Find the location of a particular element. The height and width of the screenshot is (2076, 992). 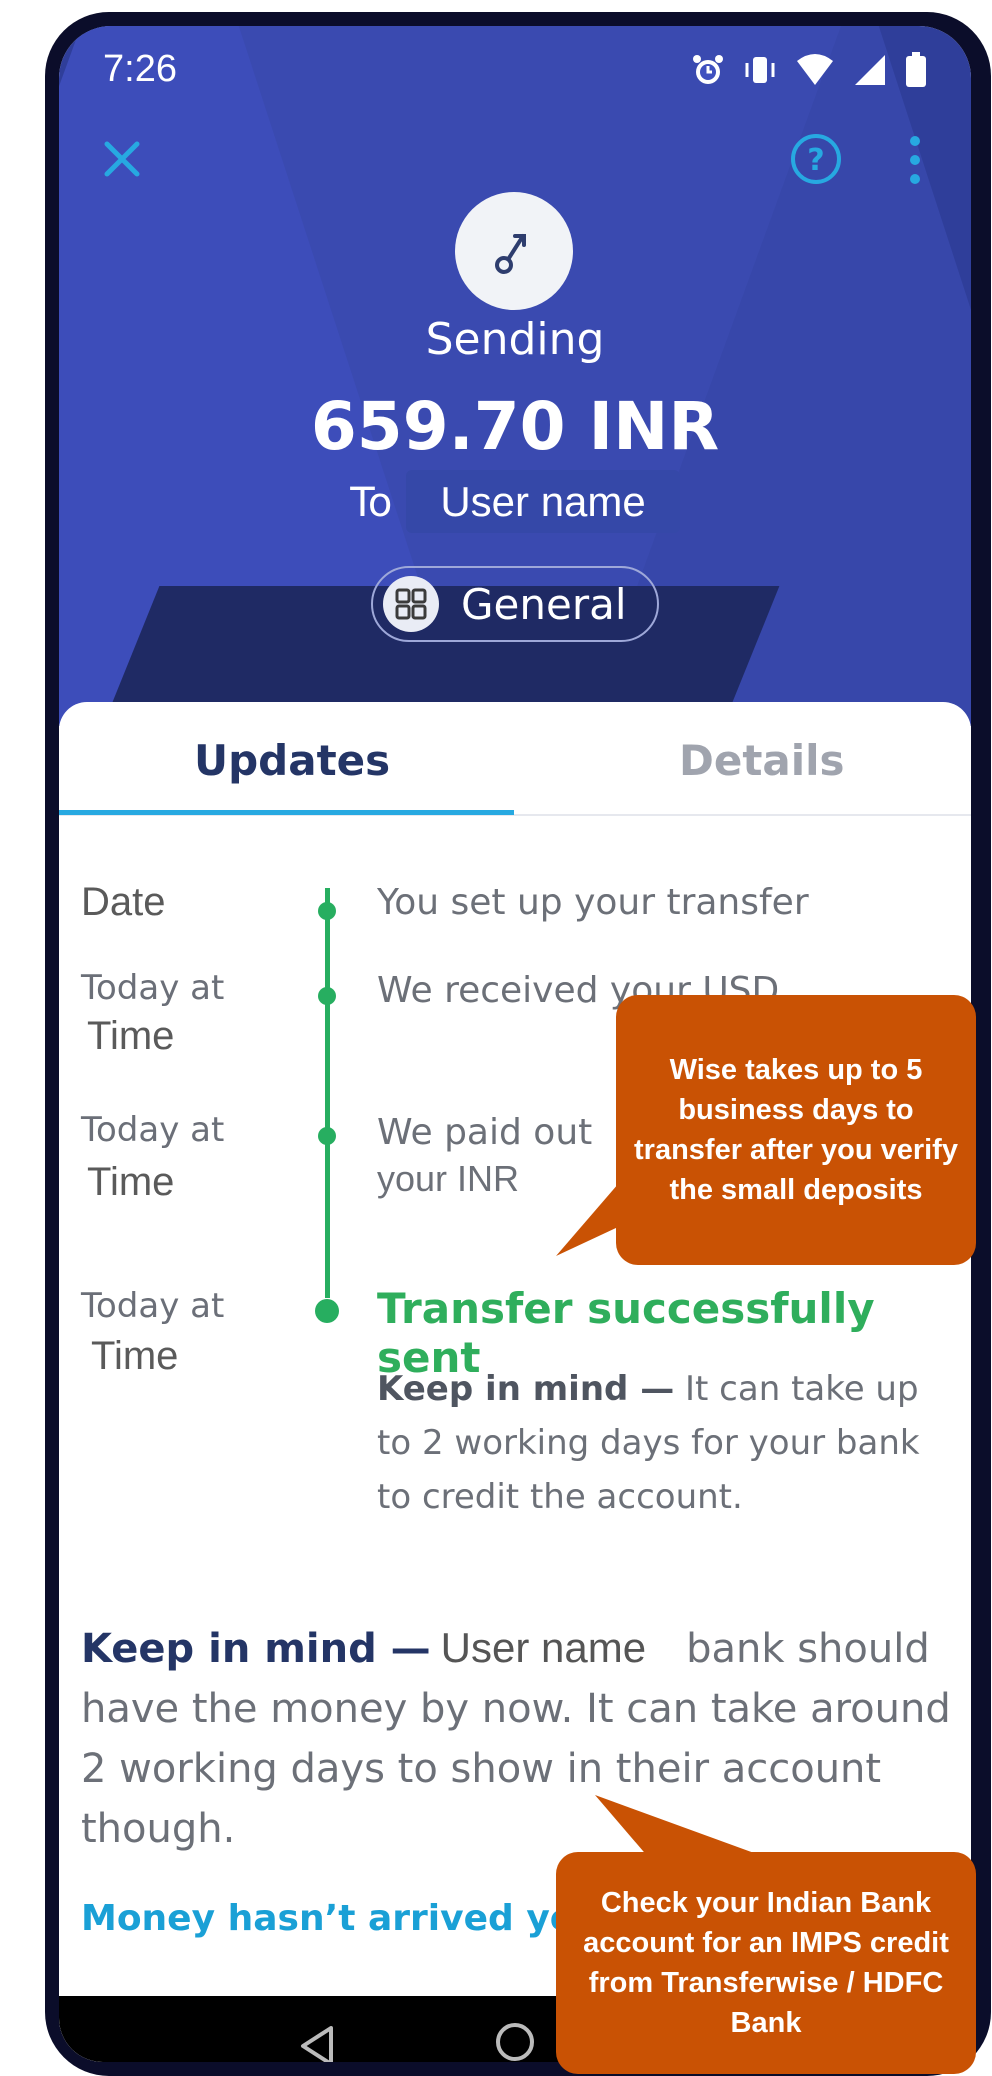

tab-updates: Updates is located at coordinates (292, 760).